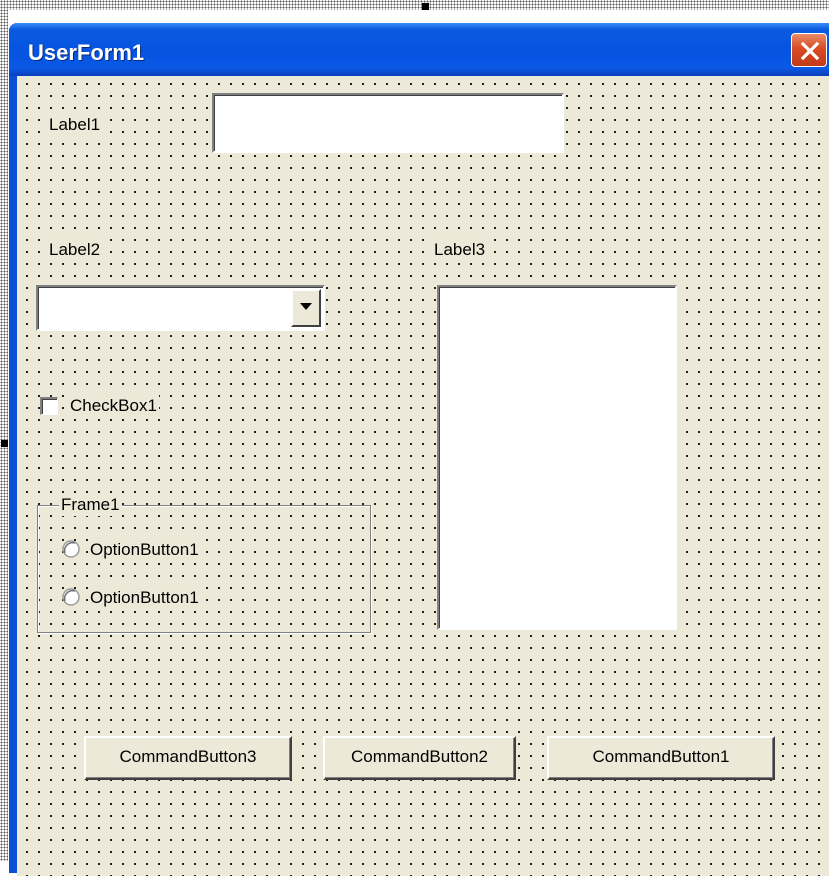 The height and width of the screenshot is (876, 829). I want to click on resize-handle-top, so click(425, 6).